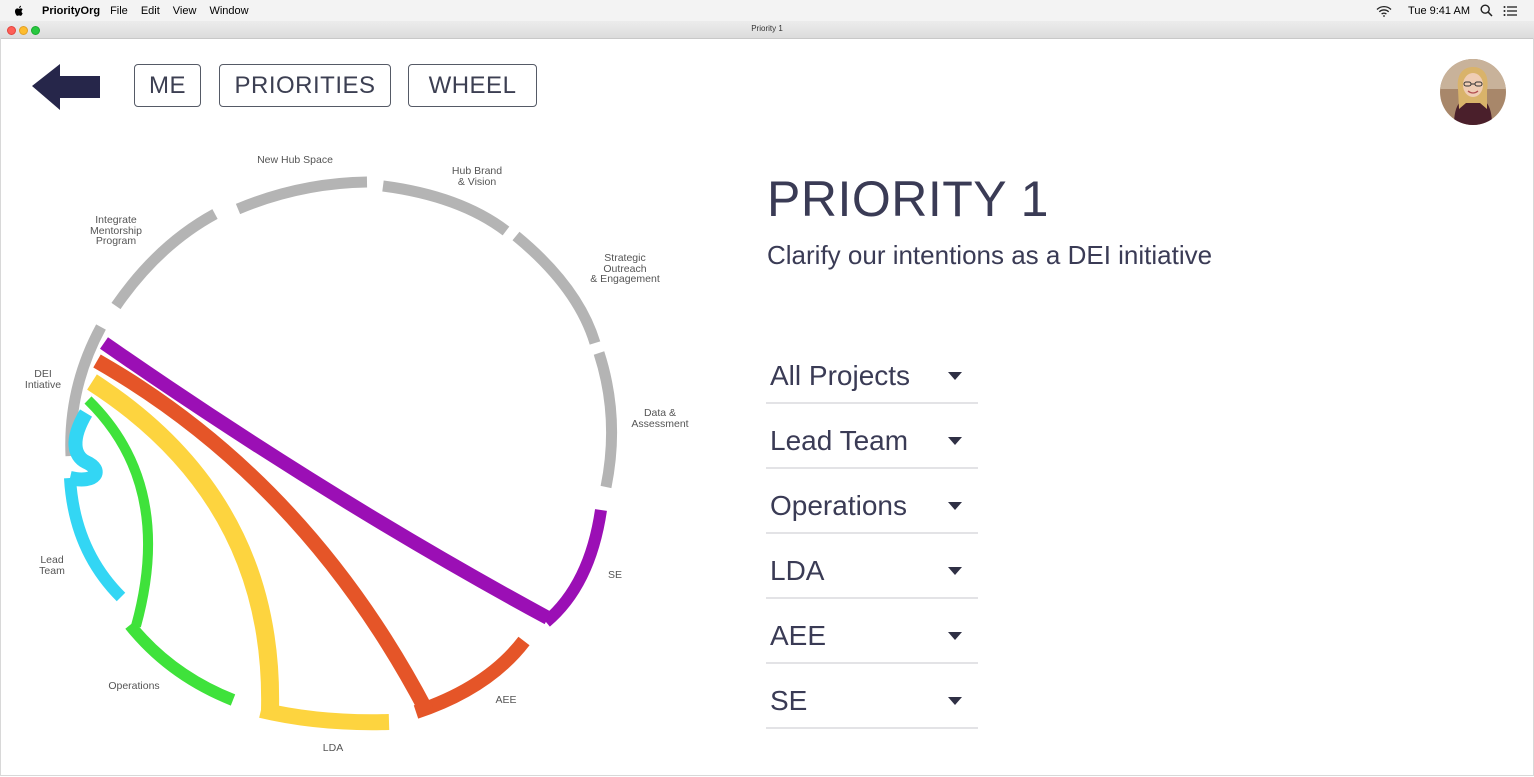 This screenshot has width=1534, height=777. Describe the element at coordinates (295, 160) in the screenshot. I see `wheel-label-new-hub-space: New Hub Space` at that location.